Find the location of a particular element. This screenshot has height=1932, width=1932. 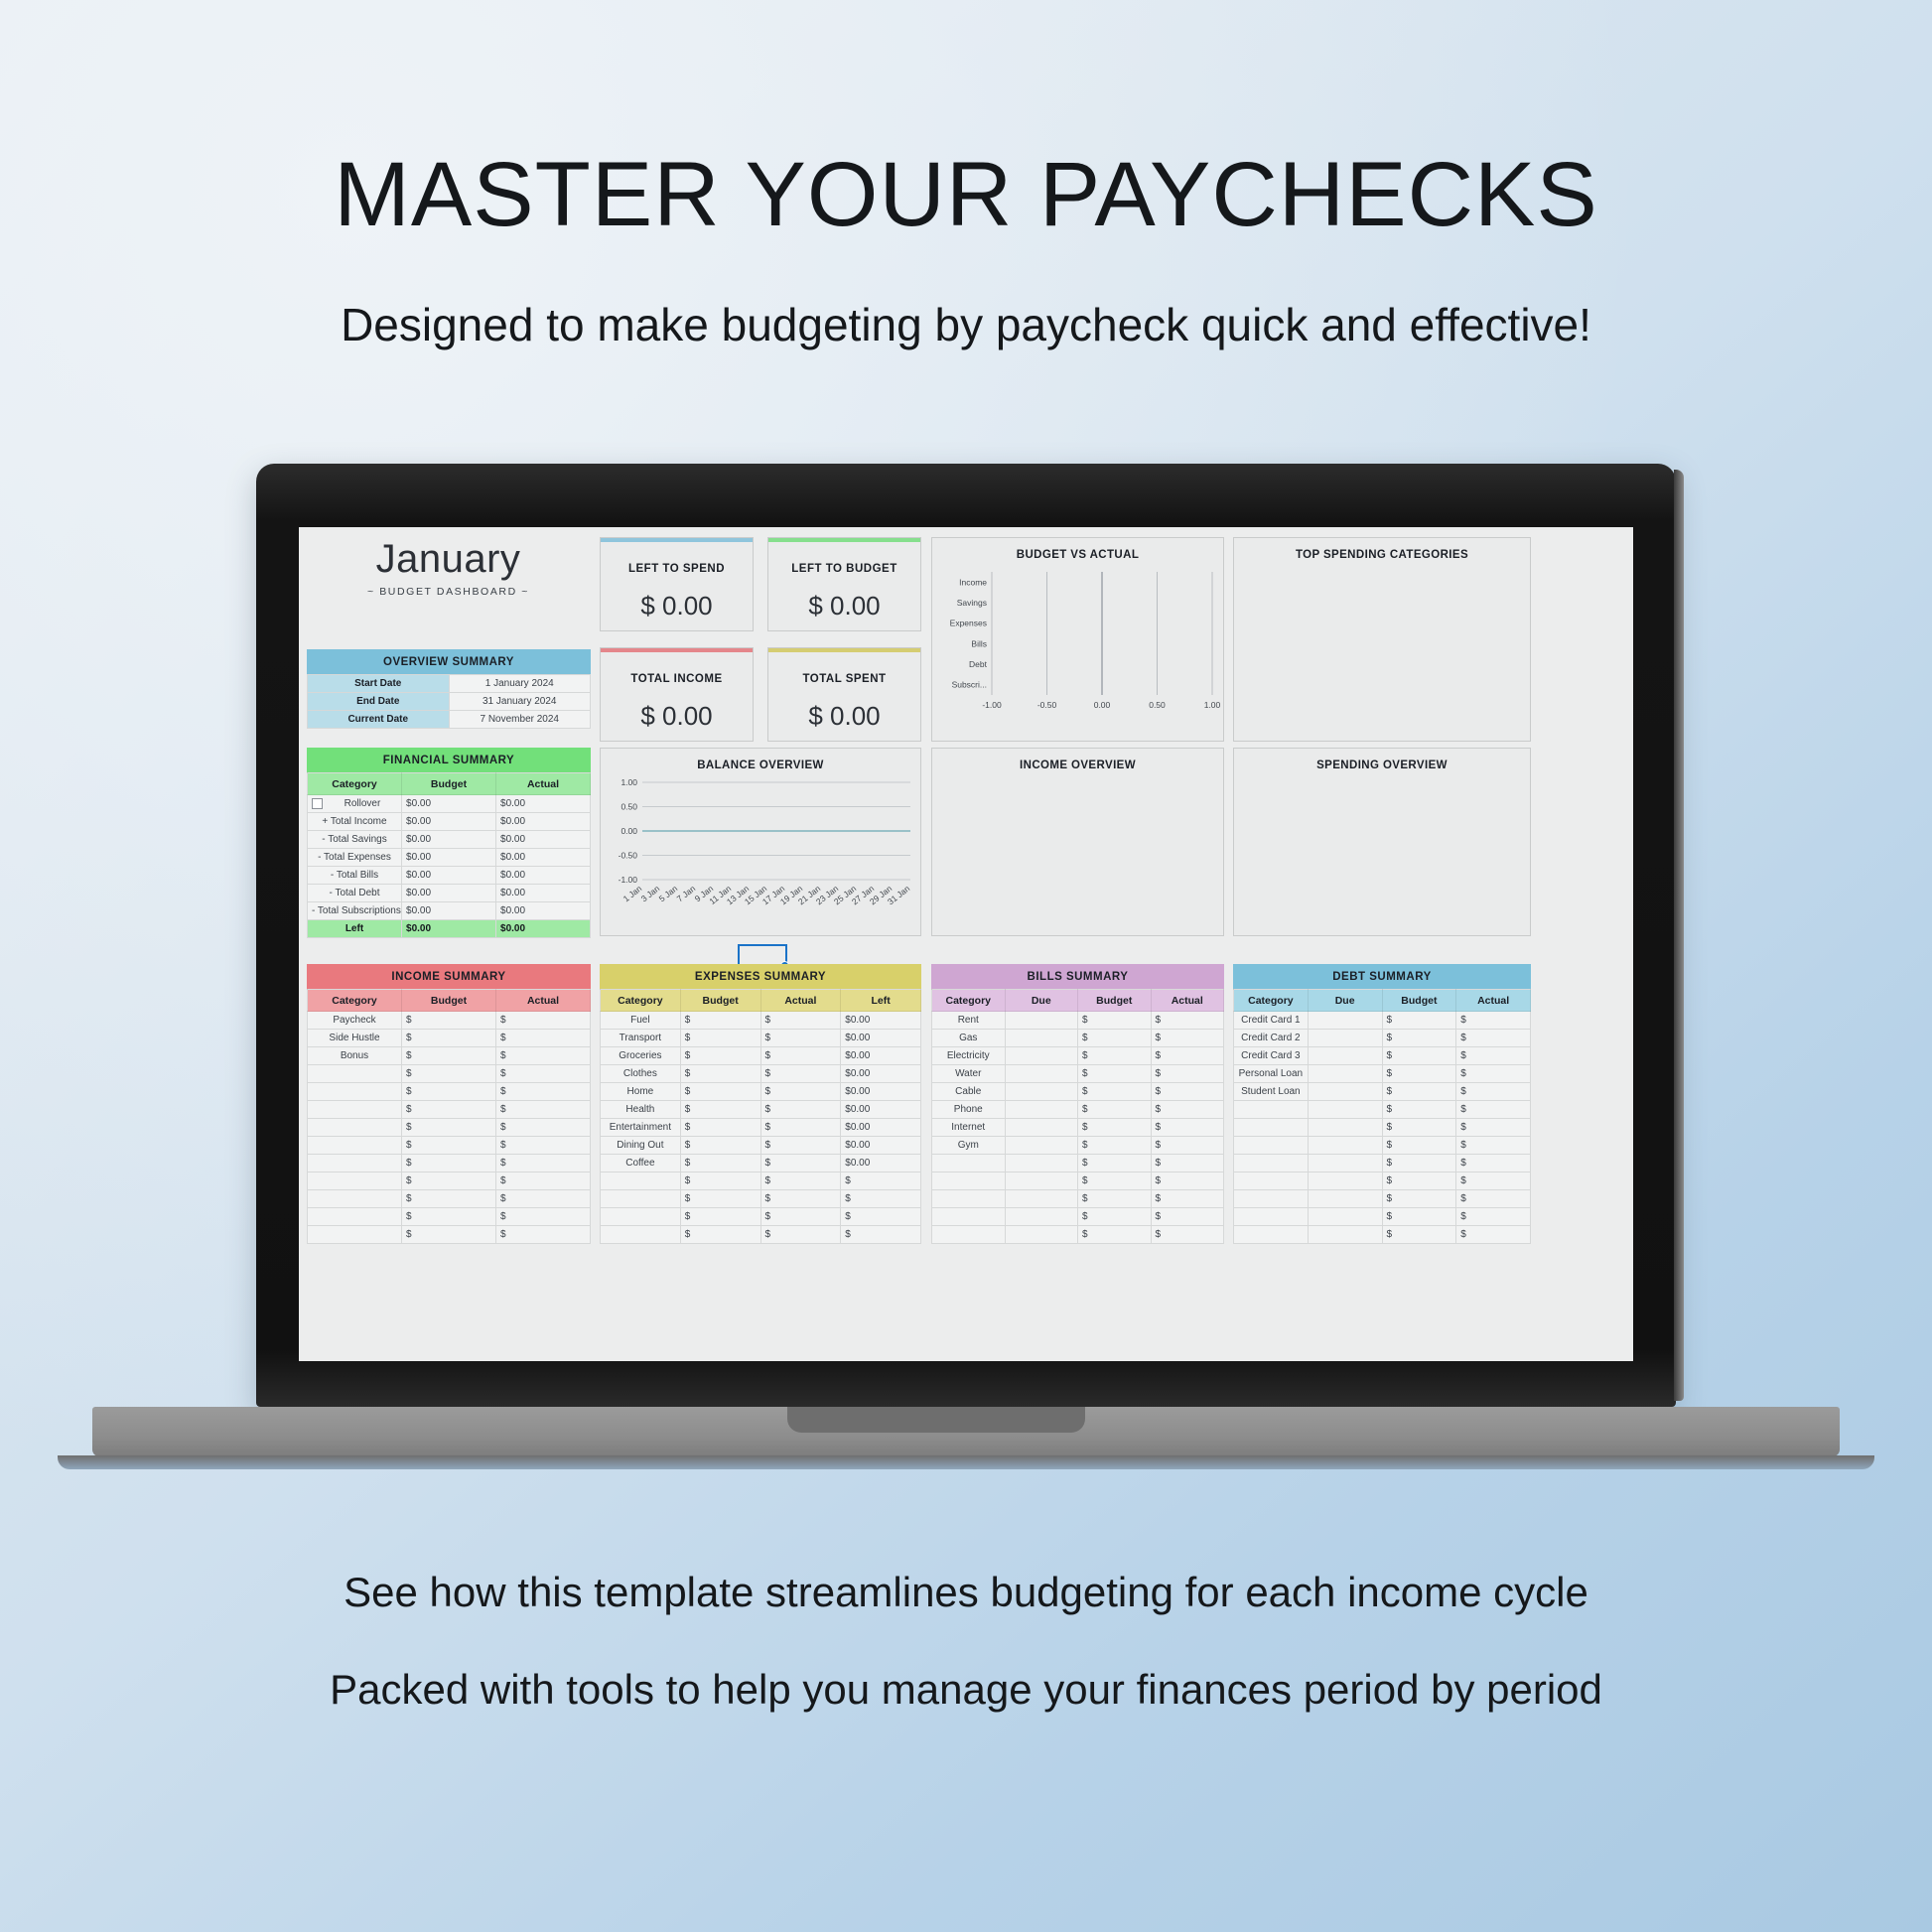

table-row: Student Loan $ $ is located at coordinates (1382, 1091).